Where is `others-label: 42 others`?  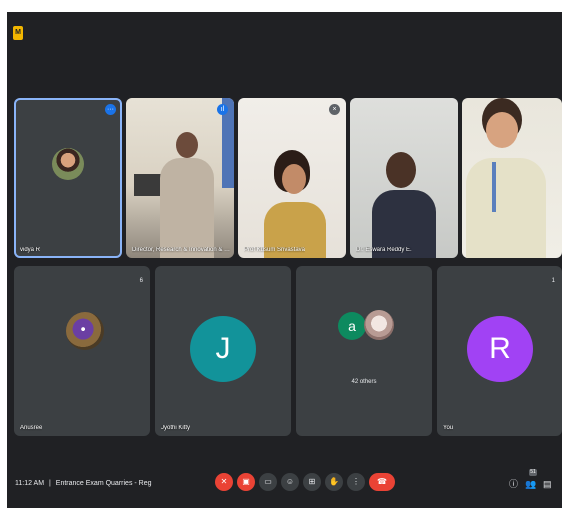 others-label: 42 others is located at coordinates (364, 382).